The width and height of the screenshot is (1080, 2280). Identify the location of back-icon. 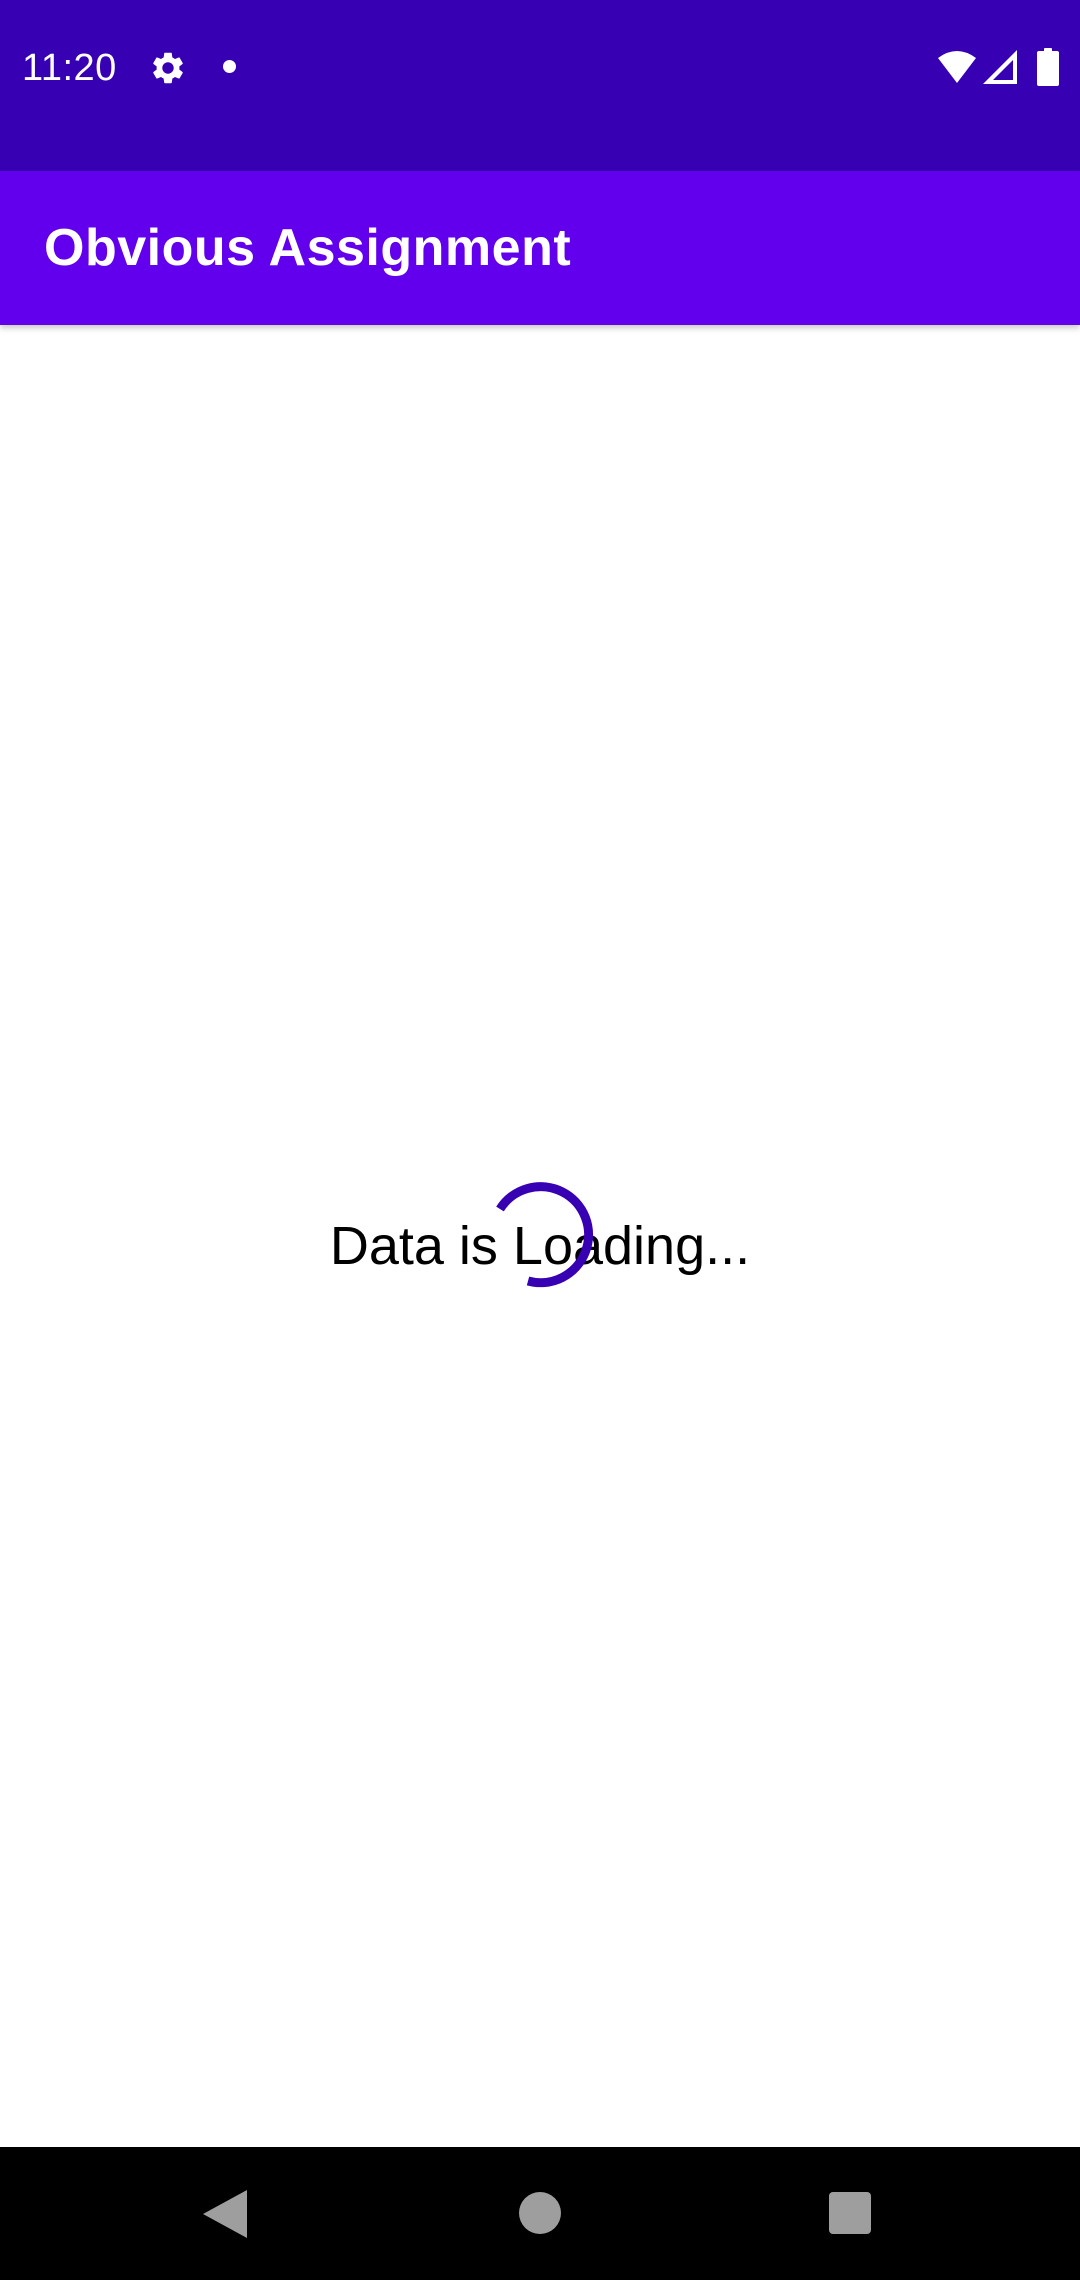
(225, 2214).